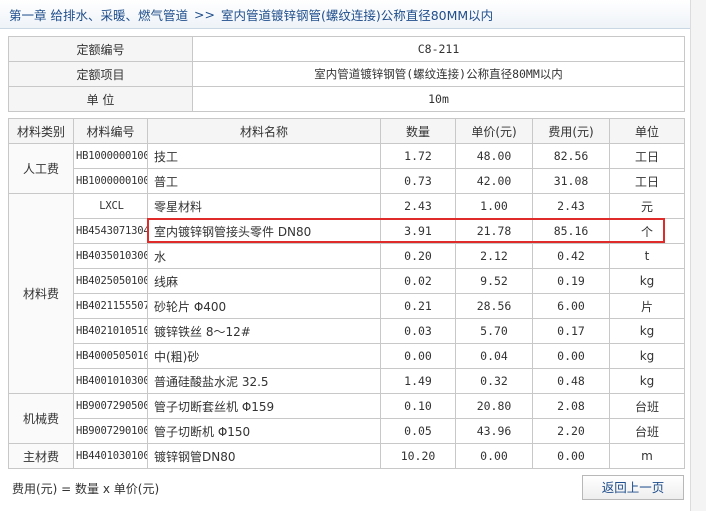 Image resolution: width=723 pixels, height=511 pixels. What do you see at coordinates (264, 356) in the screenshot?
I see `material-name-cell: 中(粗)砂` at bounding box center [264, 356].